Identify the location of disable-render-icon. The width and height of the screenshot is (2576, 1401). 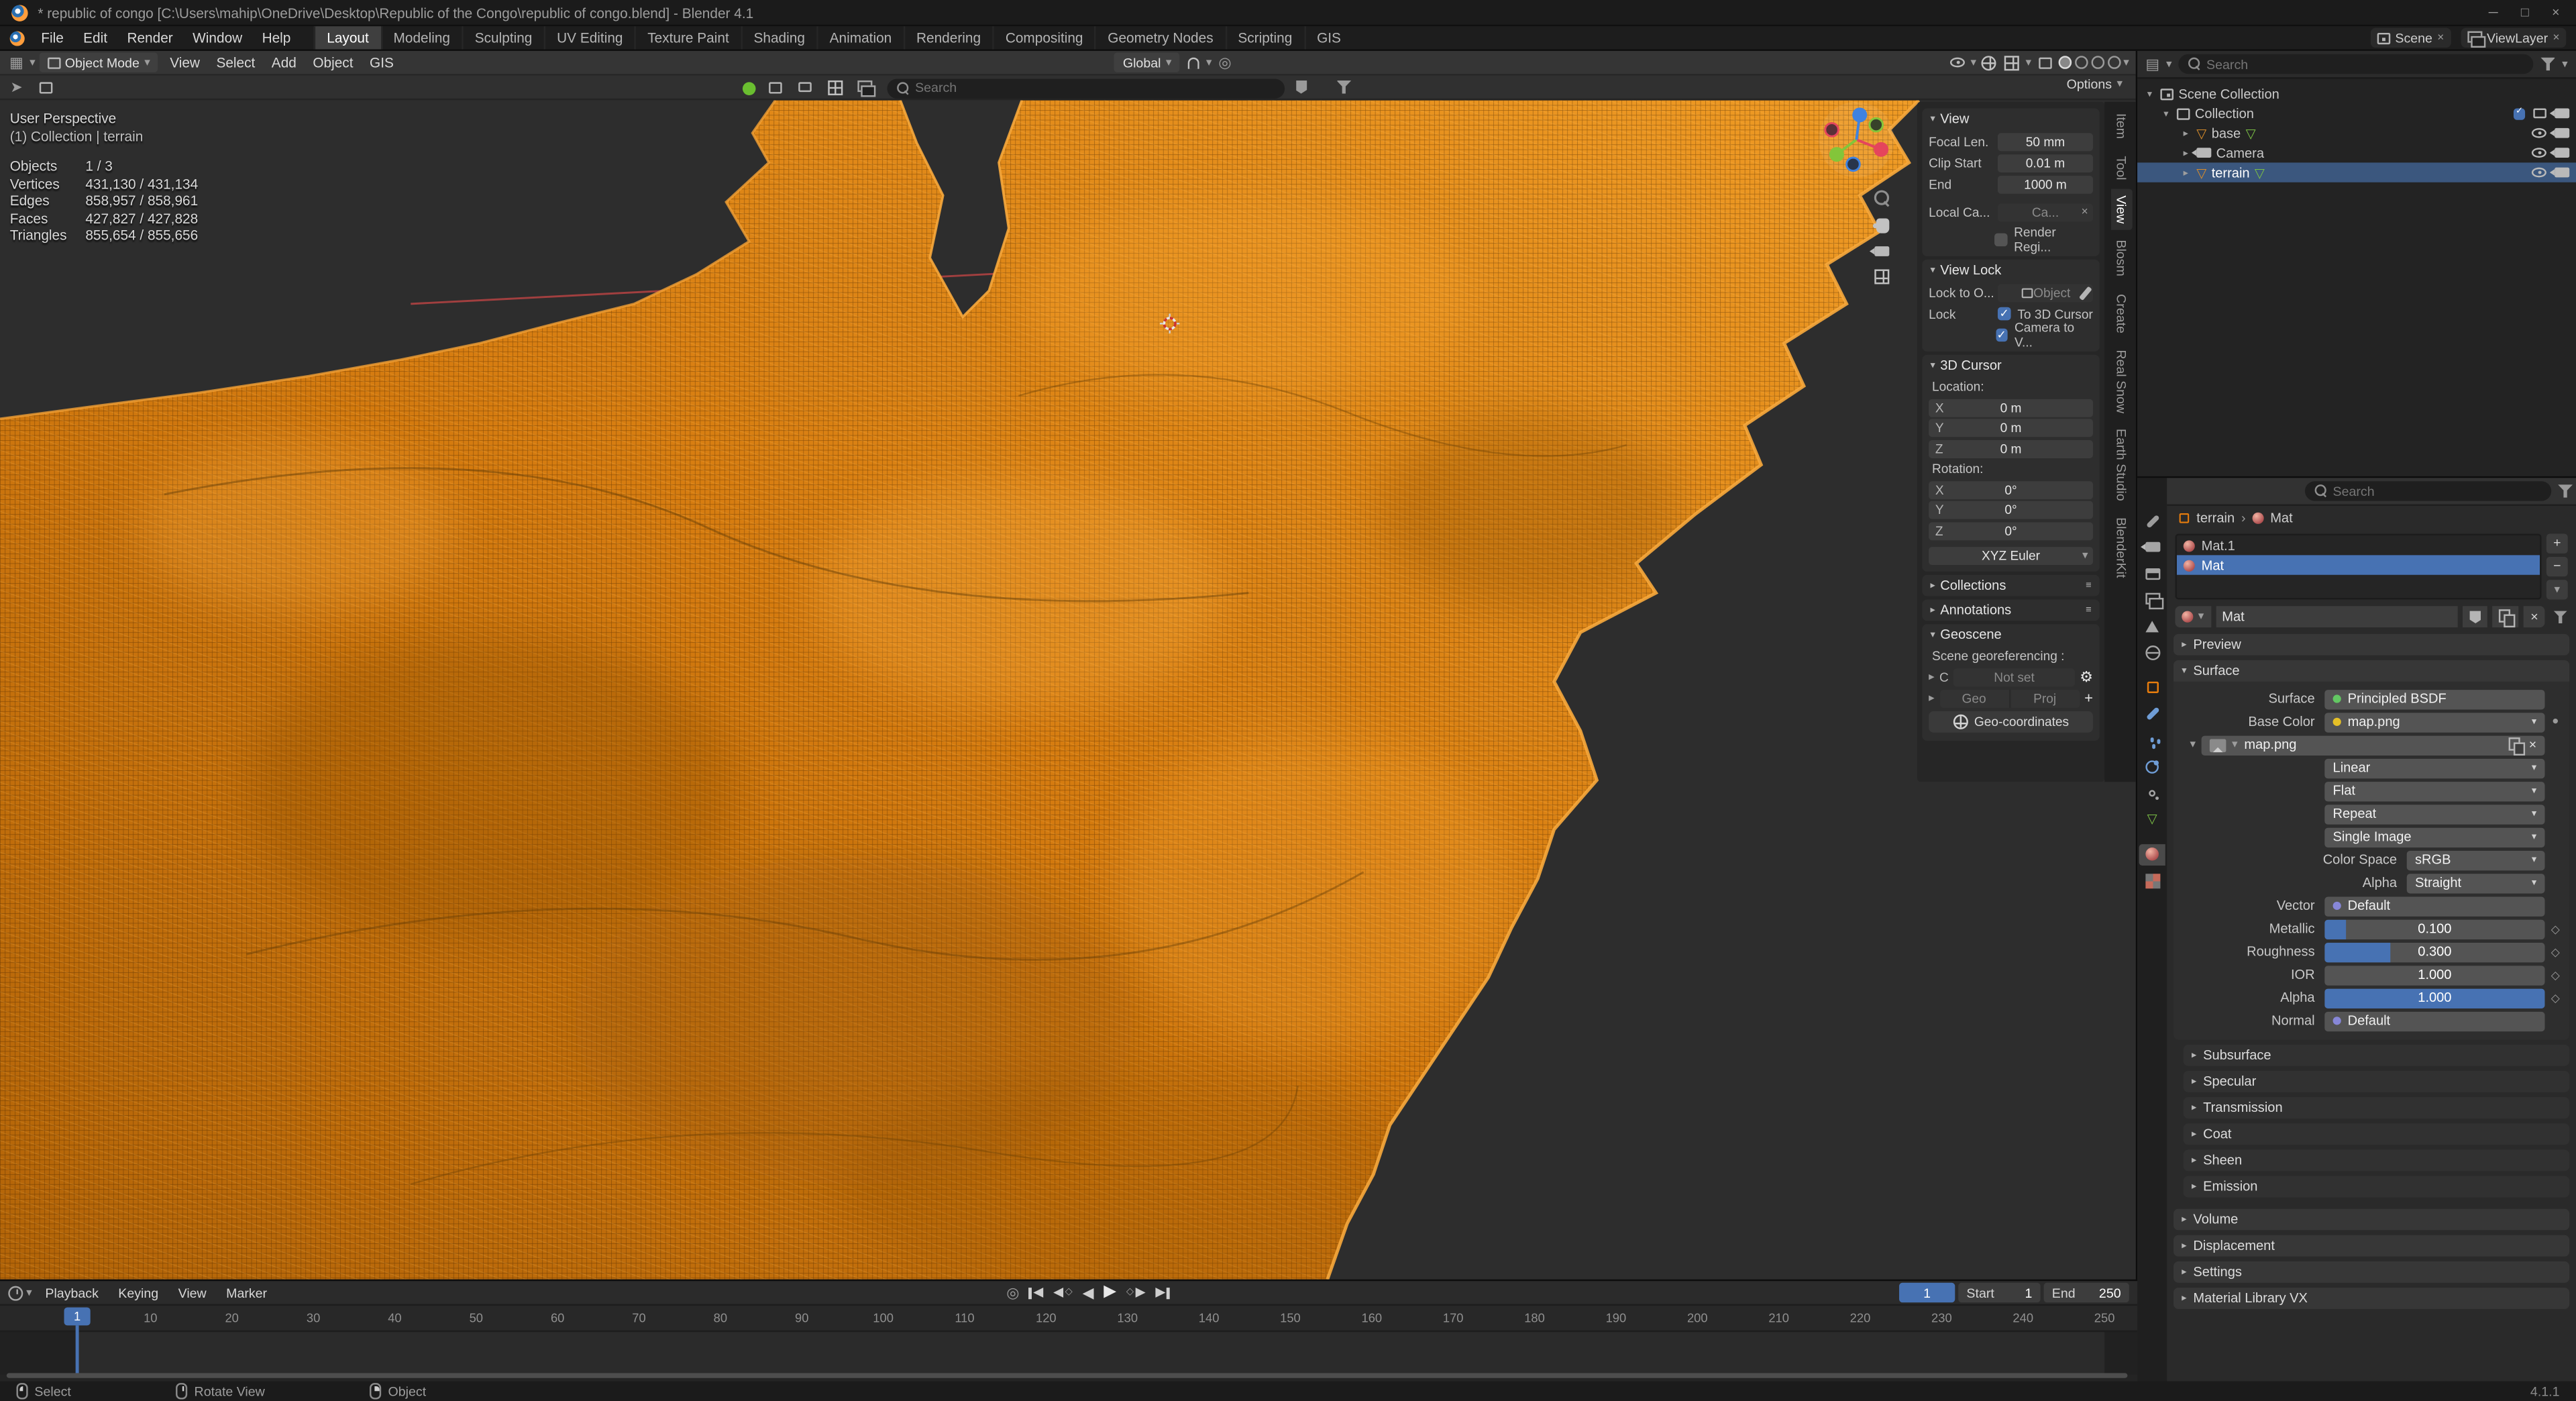
(2559, 153).